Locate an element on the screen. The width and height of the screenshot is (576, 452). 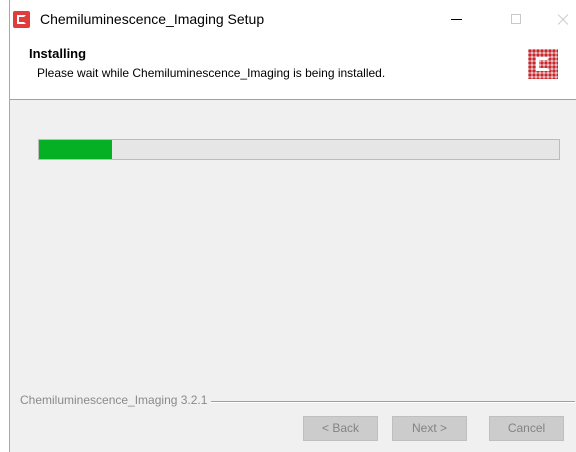
next-button: Next > is located at coordinates (429, 428).